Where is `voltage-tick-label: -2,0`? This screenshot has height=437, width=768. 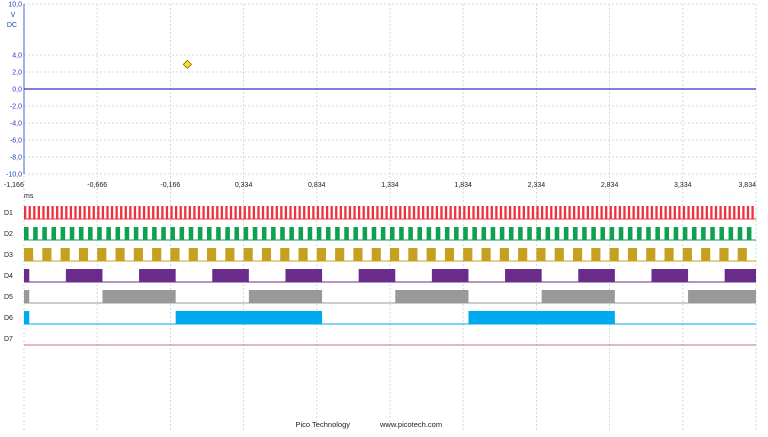 voltage-tick-label: -2,0 is located at coordinates (16, 107).